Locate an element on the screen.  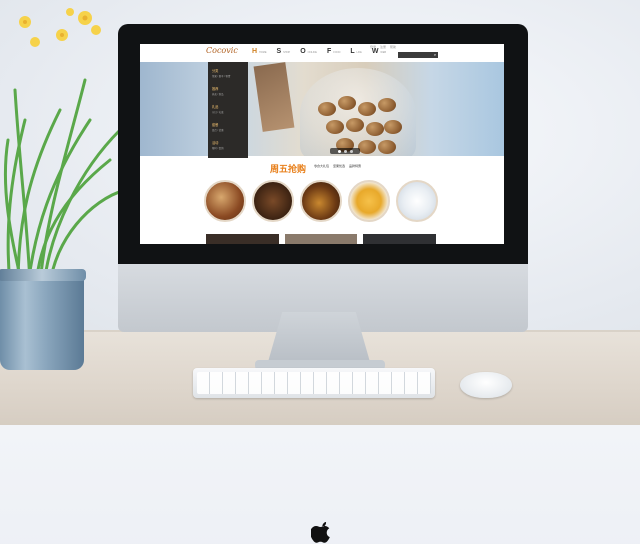
potted-plant is located at coordinates (65, 190).